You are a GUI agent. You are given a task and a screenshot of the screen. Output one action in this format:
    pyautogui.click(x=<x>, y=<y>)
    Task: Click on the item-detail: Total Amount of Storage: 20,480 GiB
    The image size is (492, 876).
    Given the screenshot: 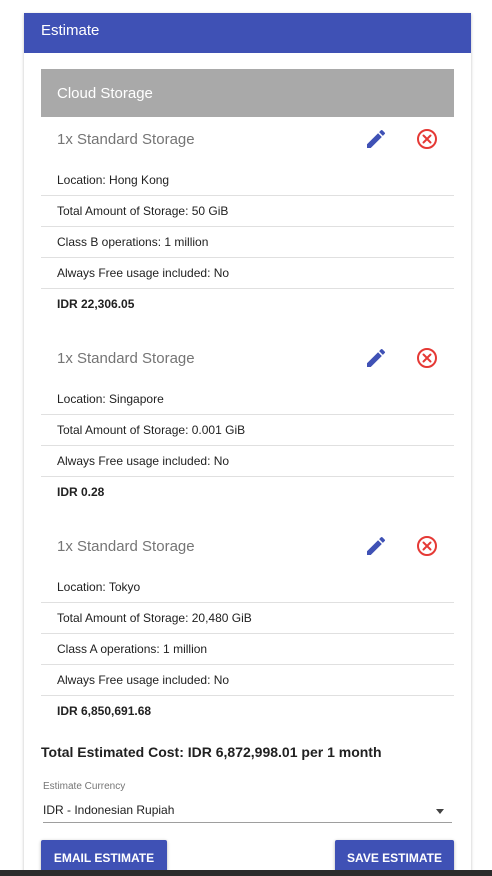 What is the action you would take?
    pyautogui.click(x=247, y=618)
    